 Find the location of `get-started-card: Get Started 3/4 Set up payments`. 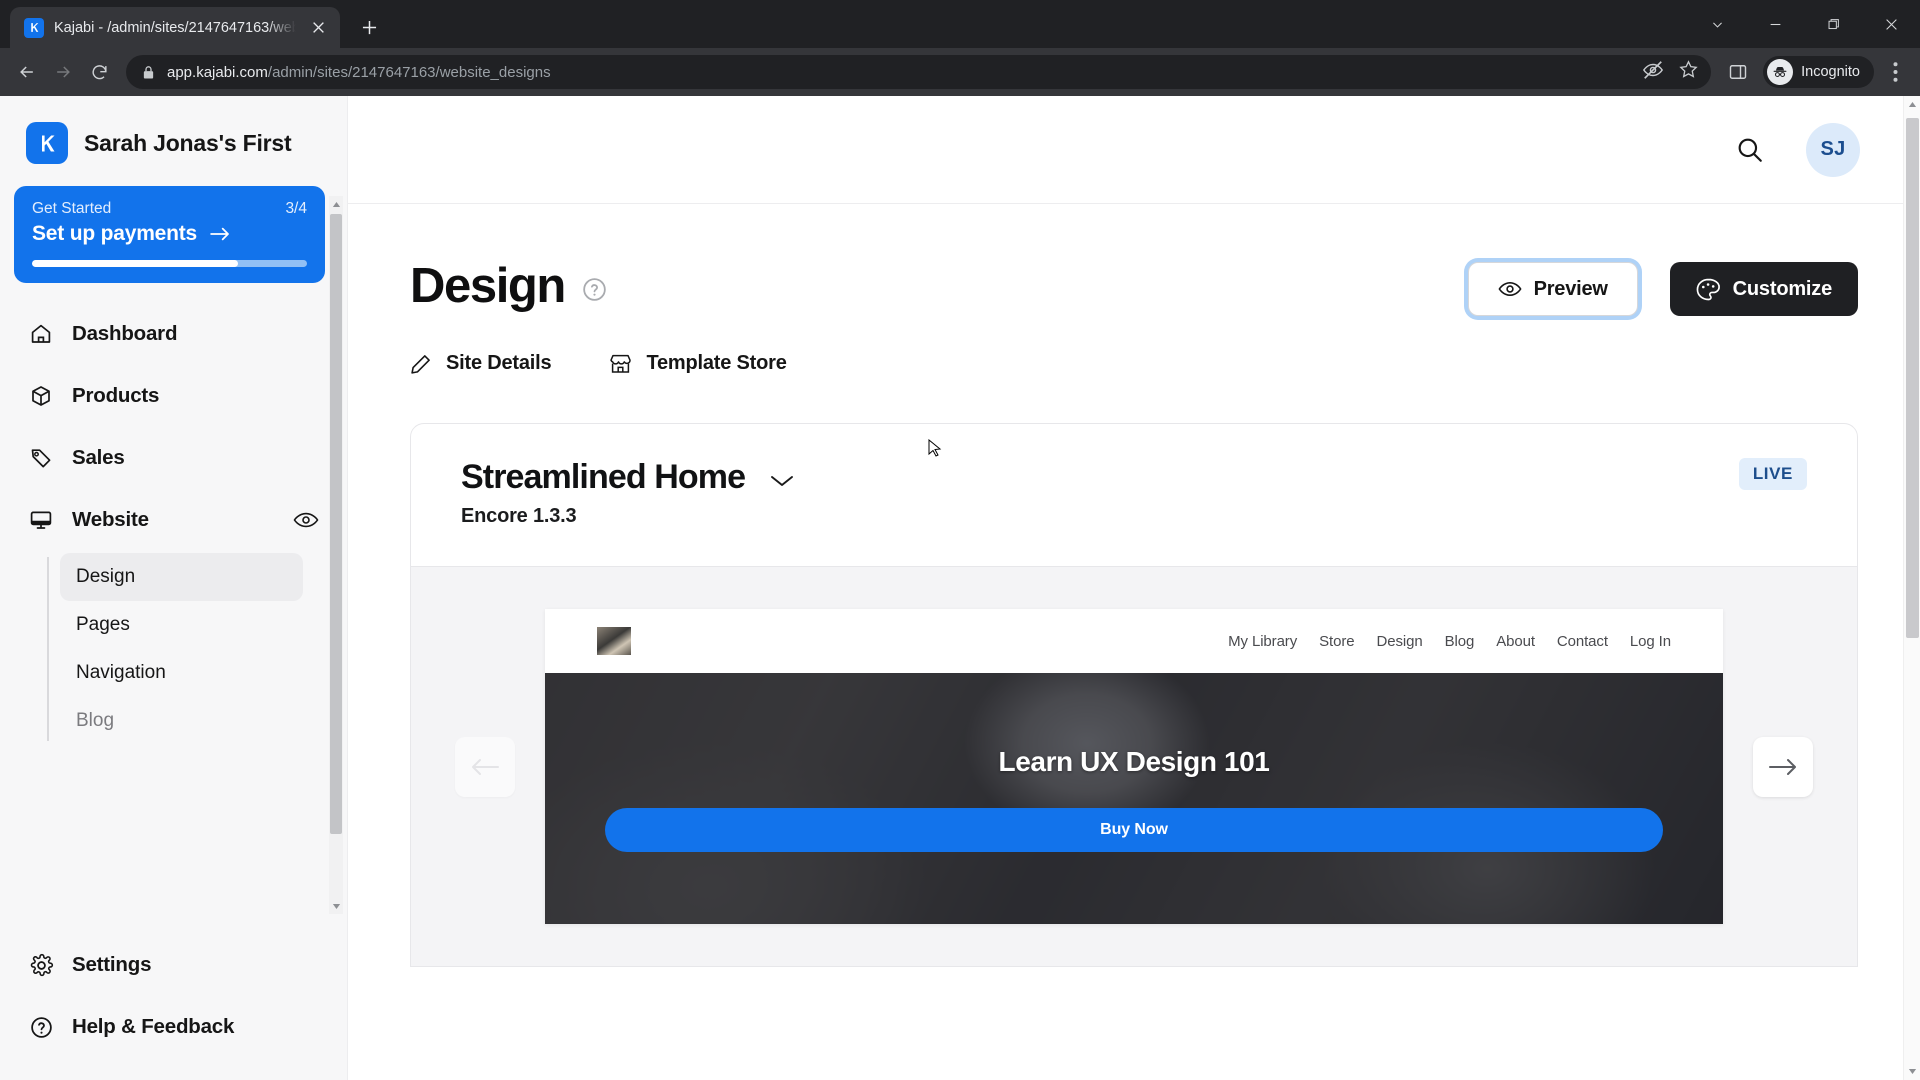

get-started-card: Get Started 3/4 Set up payments is located at coordinates (169, 234).